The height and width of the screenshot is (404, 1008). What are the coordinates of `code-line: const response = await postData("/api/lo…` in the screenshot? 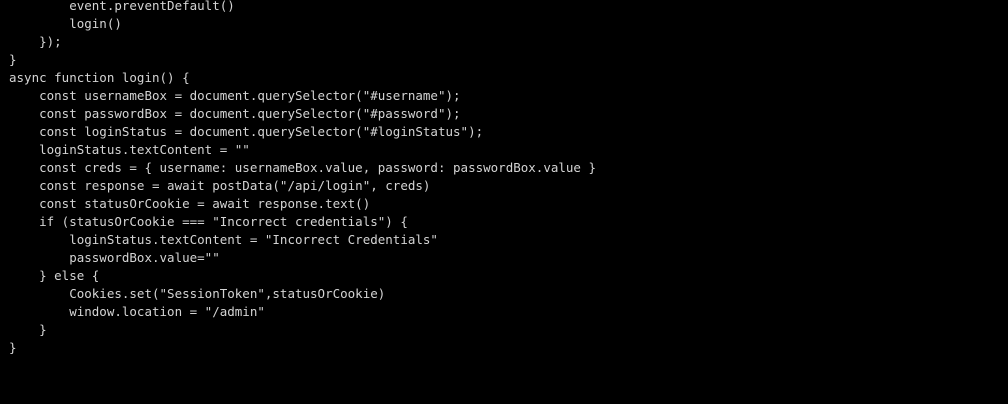 It's located at (220, 185).